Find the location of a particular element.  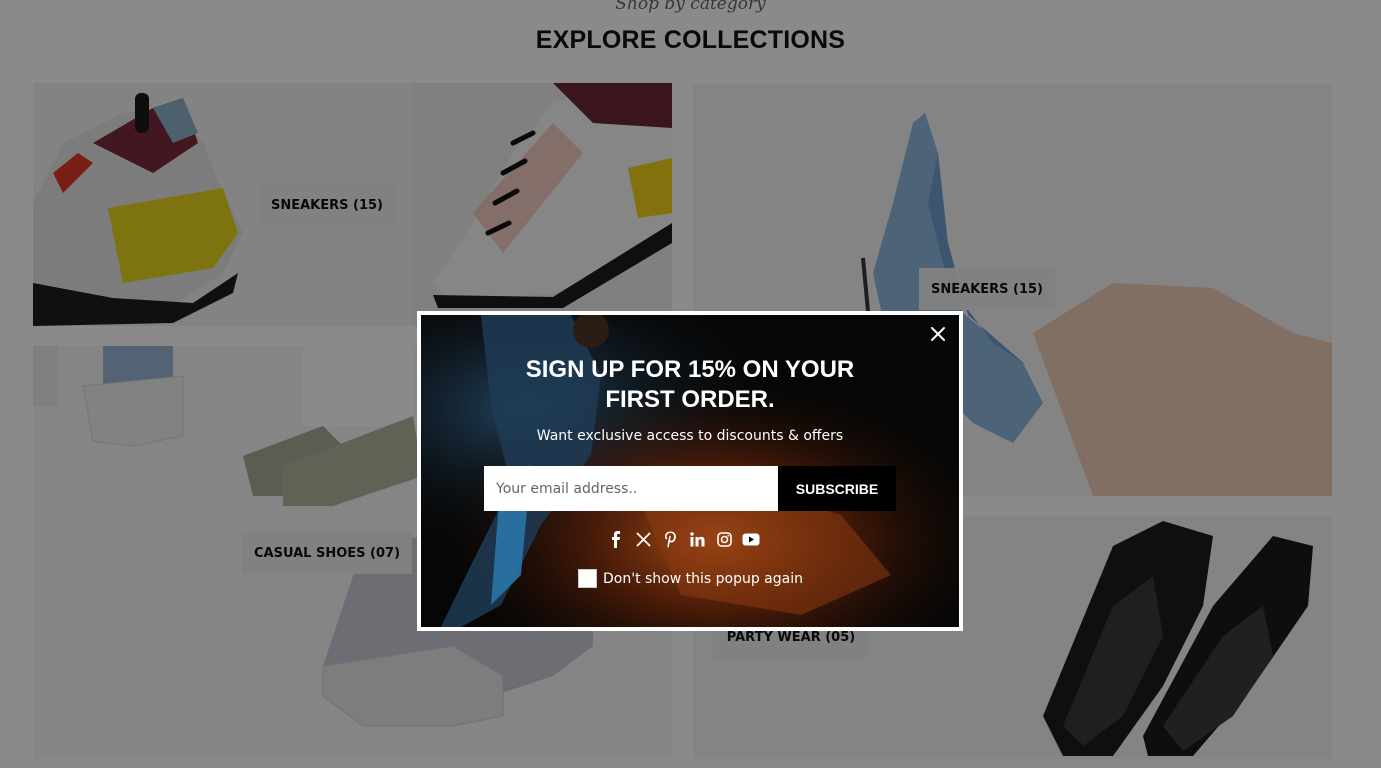

email-input is located at coordinates (631, 488).